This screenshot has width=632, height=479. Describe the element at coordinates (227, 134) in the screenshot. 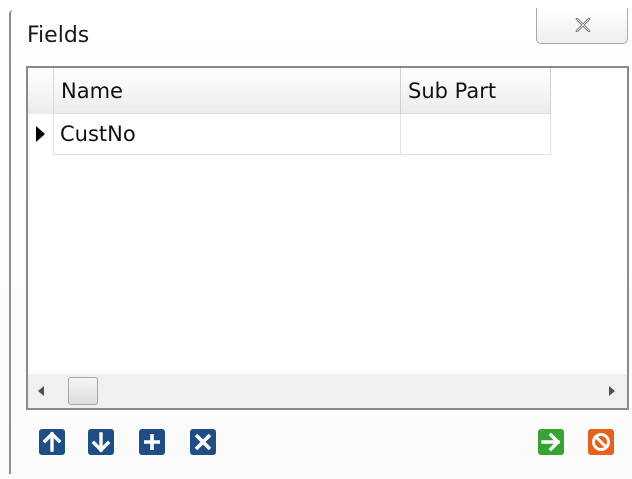

I see `cell-name: CustNo` at that location.